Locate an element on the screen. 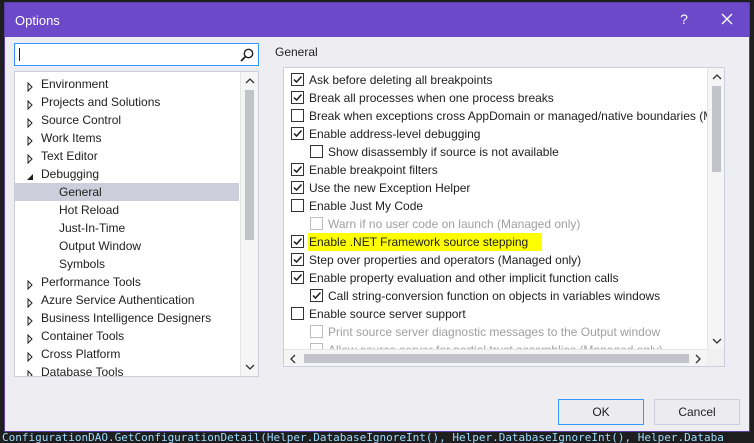 This screenshot has height=443, width=754. expanded-arrow-icon is located at coordinates (30, 174).